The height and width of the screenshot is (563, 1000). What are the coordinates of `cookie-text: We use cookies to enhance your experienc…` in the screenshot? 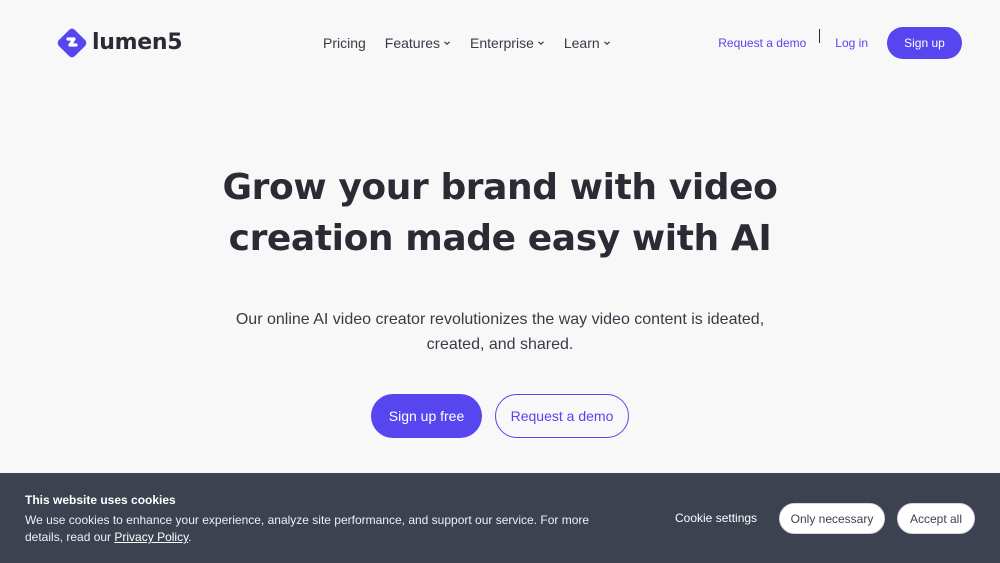 It's located at (310, 529).